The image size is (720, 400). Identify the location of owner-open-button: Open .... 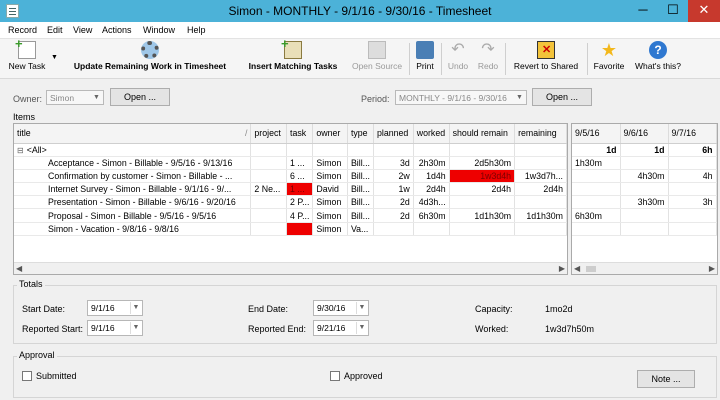
(140, 97).